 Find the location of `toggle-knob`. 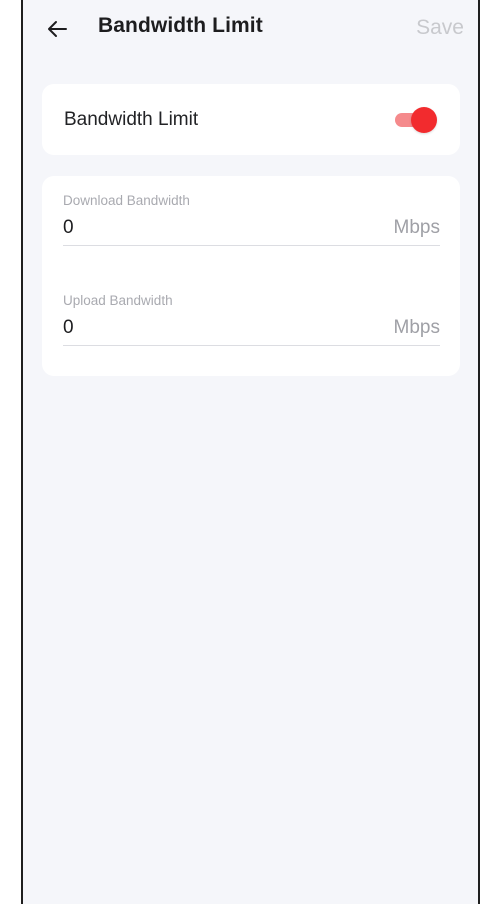

toggle-knob is located at coordinates (424, 120).